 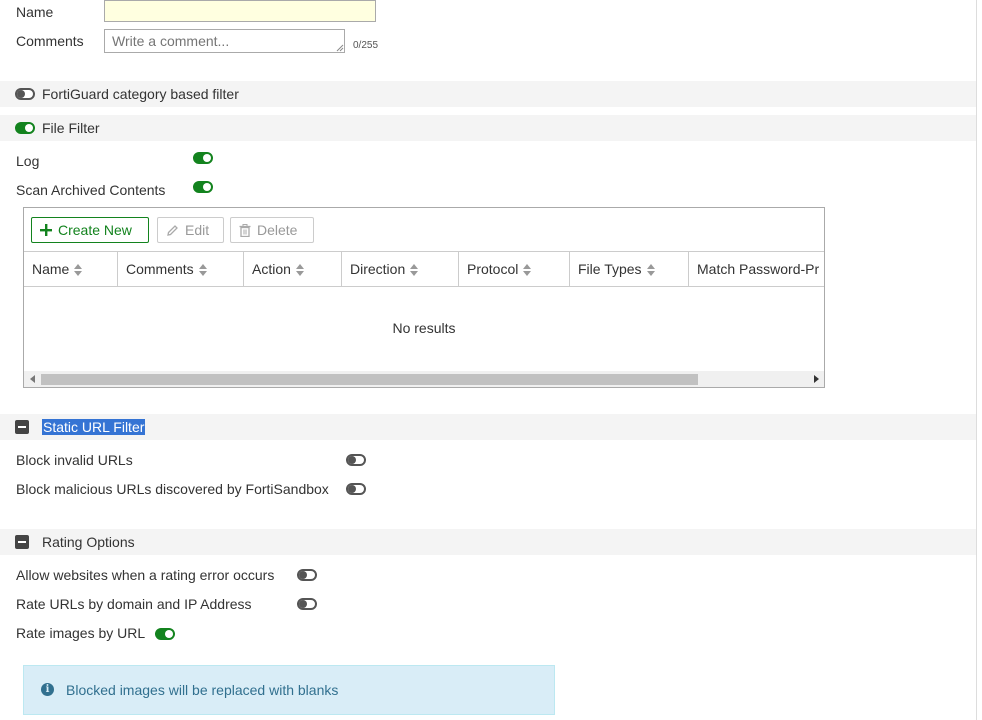 What do you see at coordinates (240, 11) in the screenshot?
I see `name-input` at bounding box center [240, 11].